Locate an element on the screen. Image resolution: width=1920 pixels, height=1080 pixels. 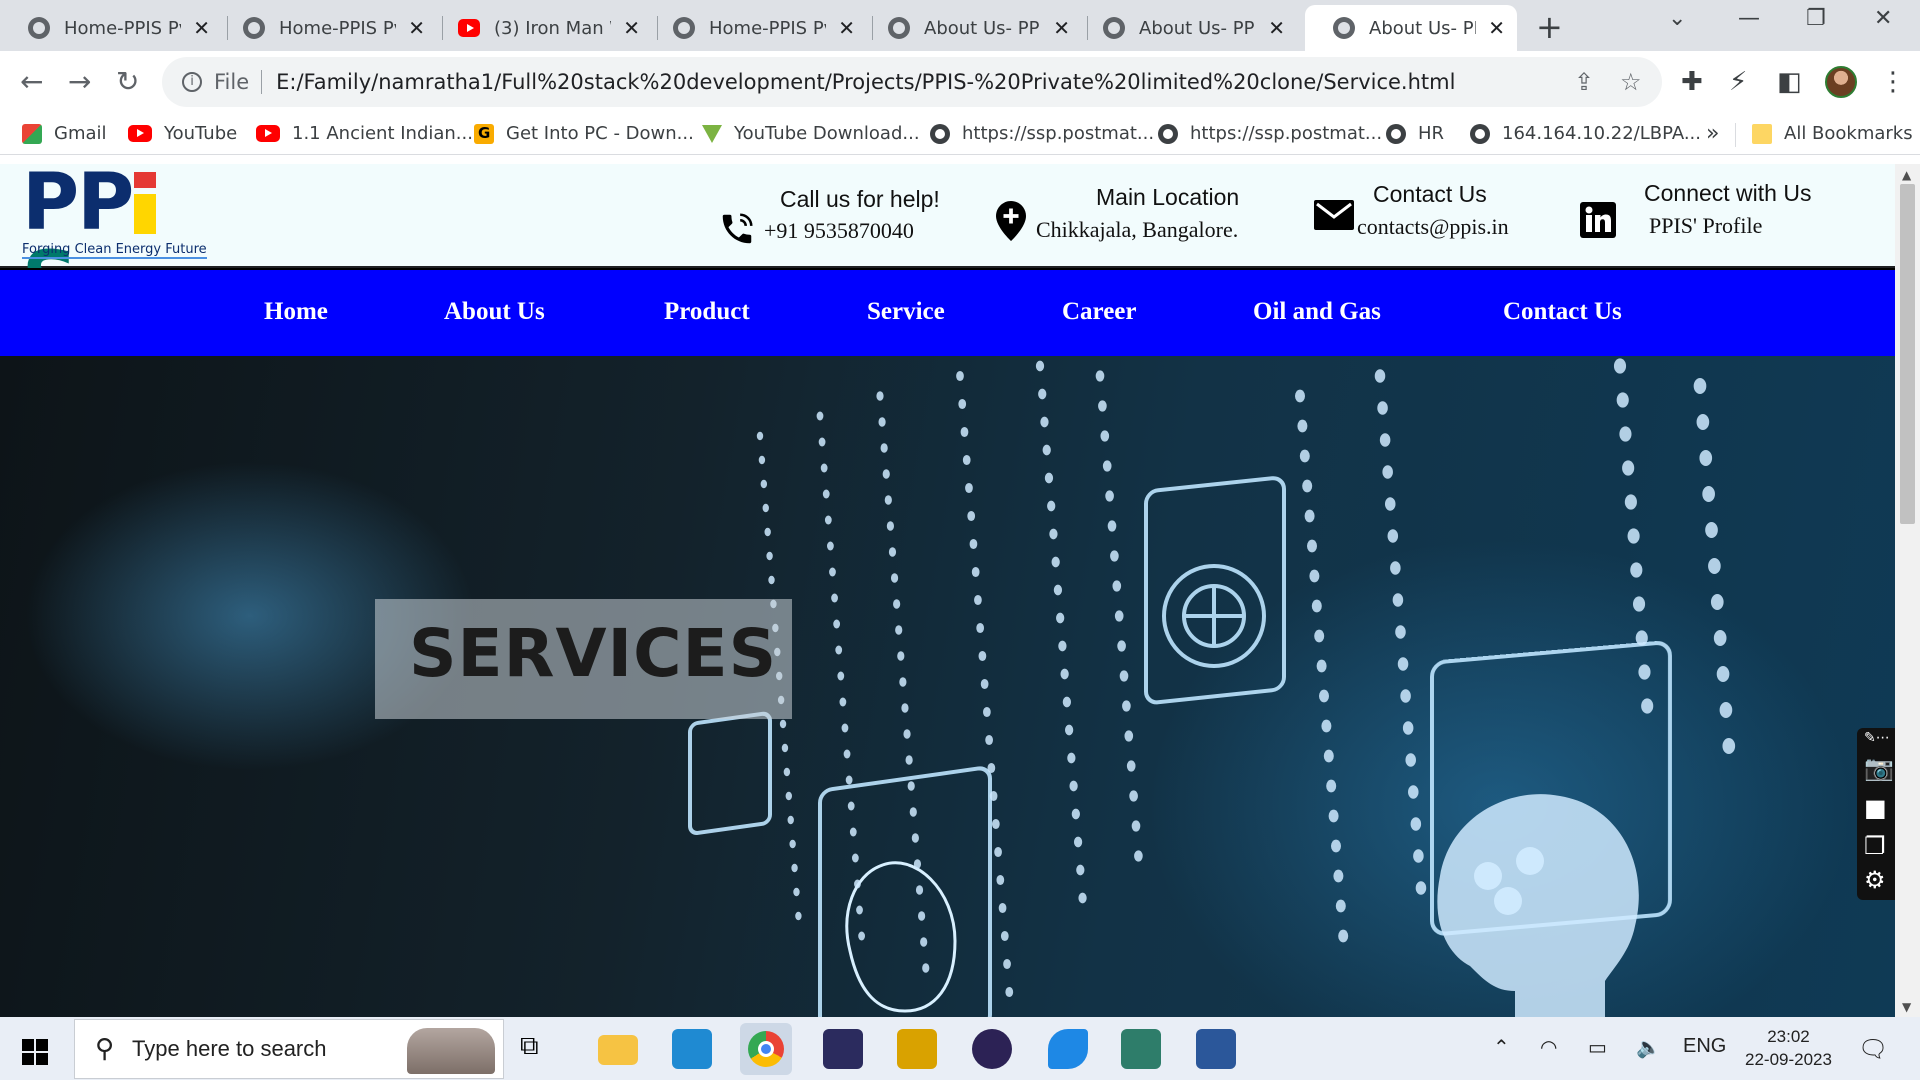
tab-search-icon: ⌄ is located at coordinates (1677, 18).